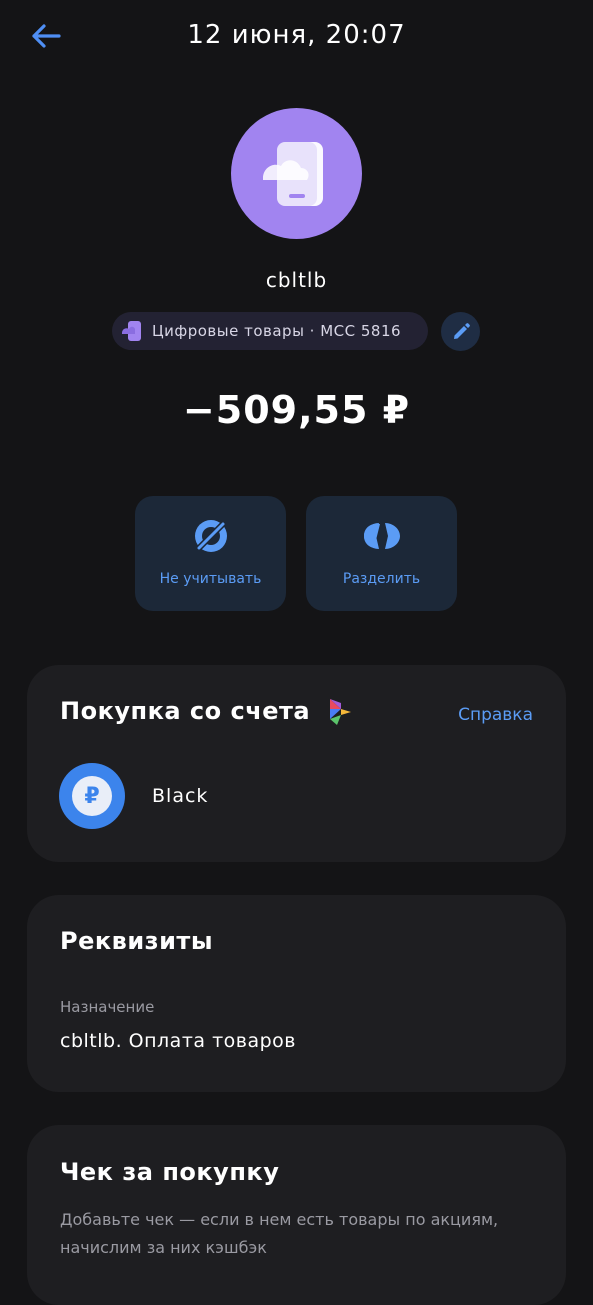 The width and height of the screenshot is (593, 1305). What do you see at coordinates (381, 536) in the screenshot?
I see `split-icon` at bounding box center [381, 536].